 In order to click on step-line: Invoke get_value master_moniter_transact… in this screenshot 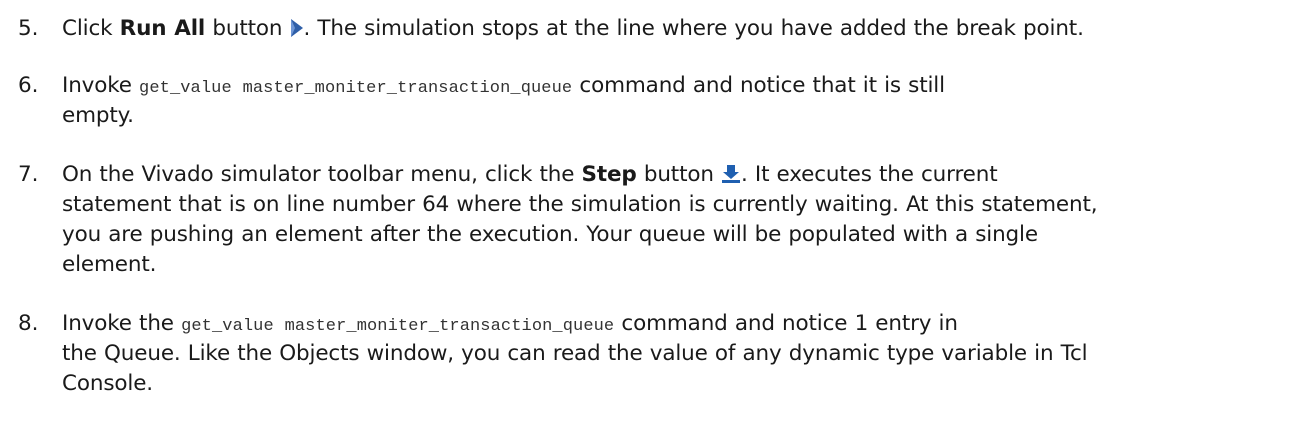, I will do `click(503, 85)`.